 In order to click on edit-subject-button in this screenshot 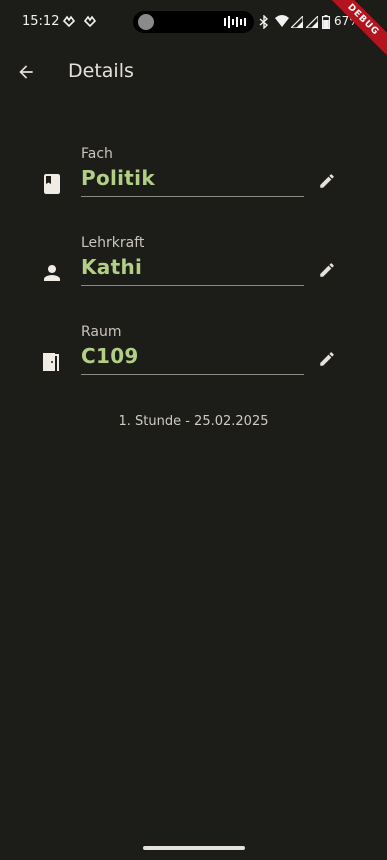, I will do `click(327, 181)`.